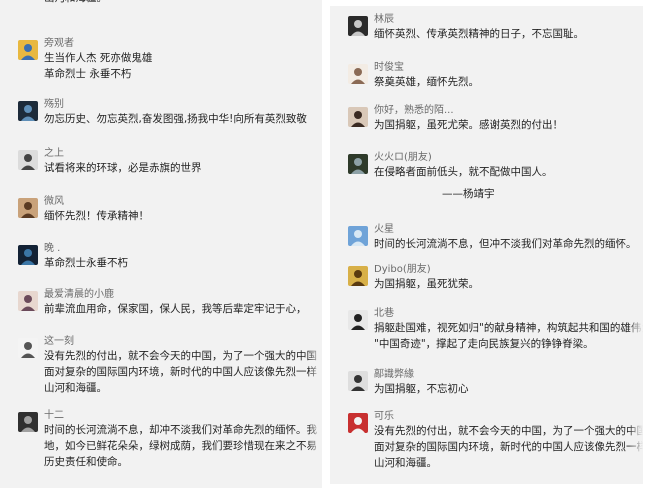  What do you see at coordinates (358, 26) in the screenshot?
I see `dark-photo-avatar-icon` at bounding box center [358, 26].